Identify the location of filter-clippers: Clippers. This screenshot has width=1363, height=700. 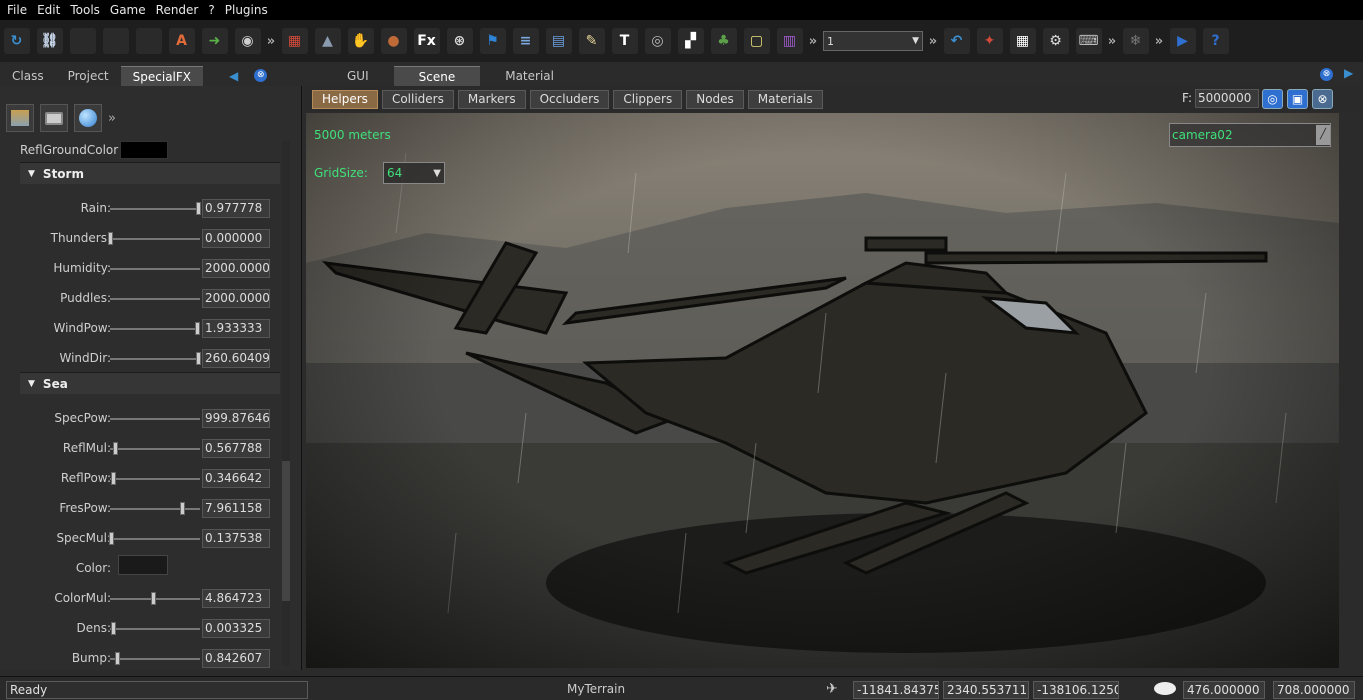
(648, 99).